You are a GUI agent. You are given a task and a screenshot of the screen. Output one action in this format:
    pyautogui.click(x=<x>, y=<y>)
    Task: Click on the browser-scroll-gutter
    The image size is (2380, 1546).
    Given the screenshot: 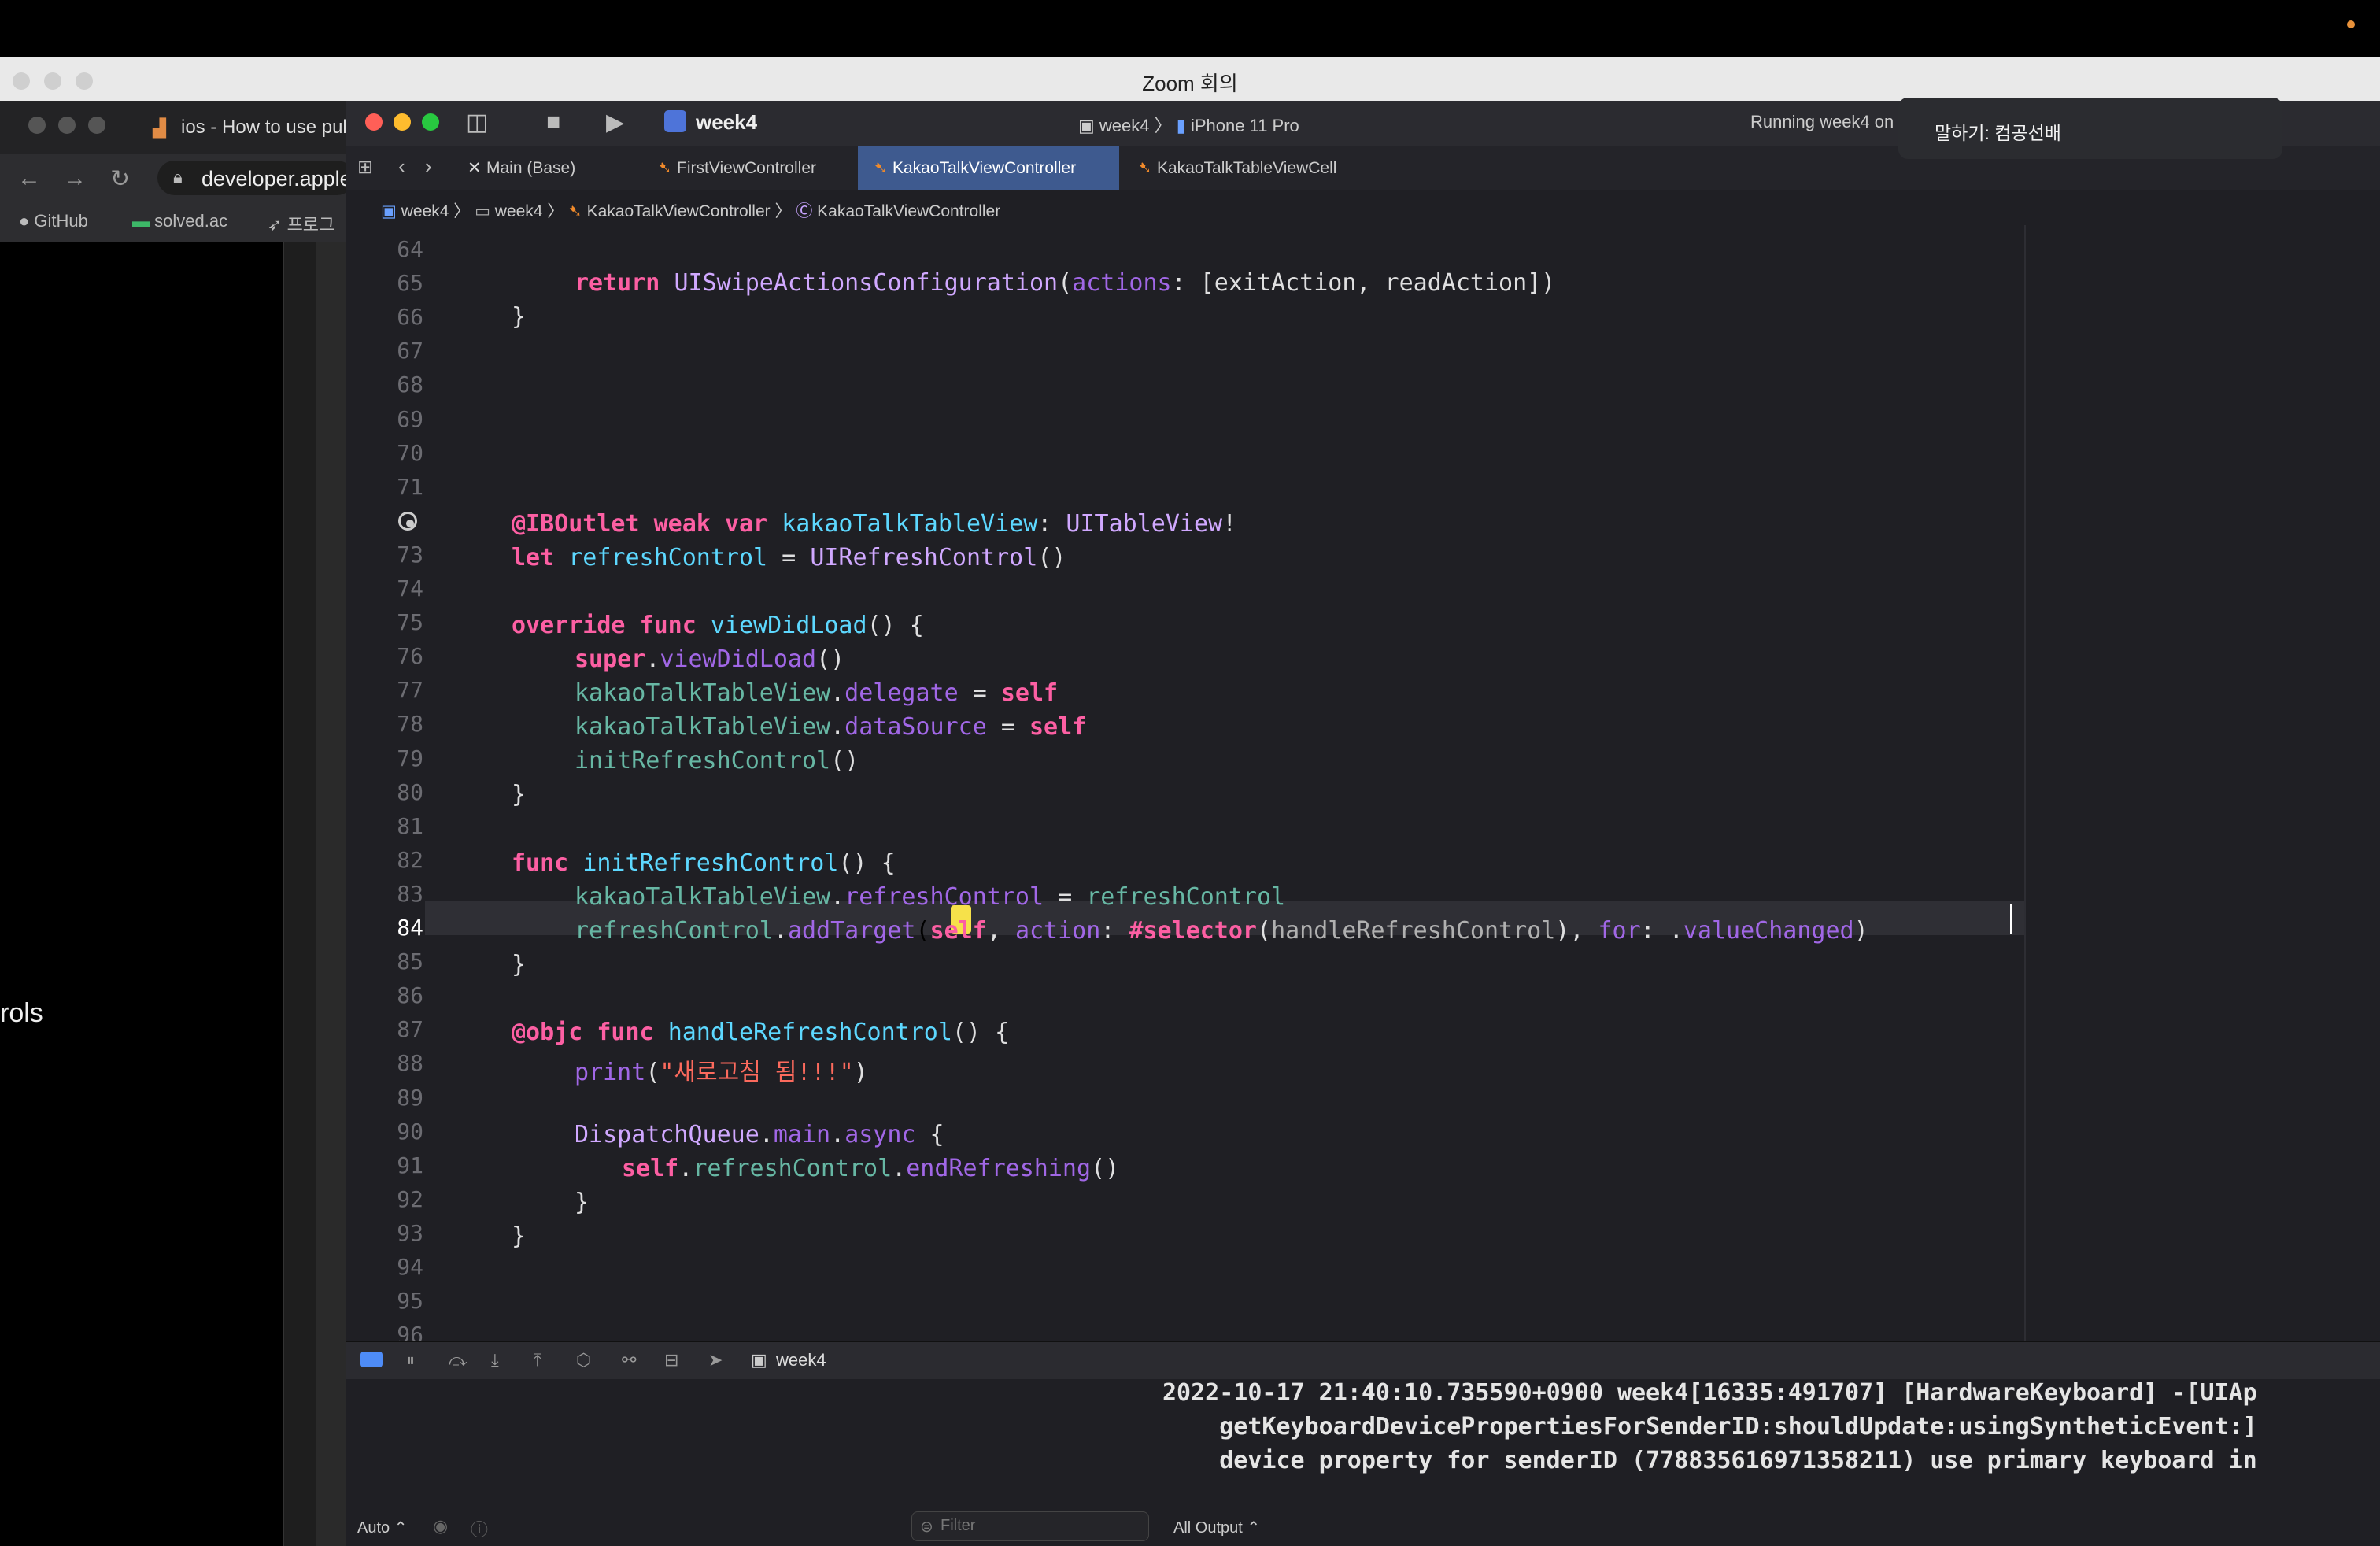 What is the action you would take?
    pyautogui.click(x=300, y=894)
    